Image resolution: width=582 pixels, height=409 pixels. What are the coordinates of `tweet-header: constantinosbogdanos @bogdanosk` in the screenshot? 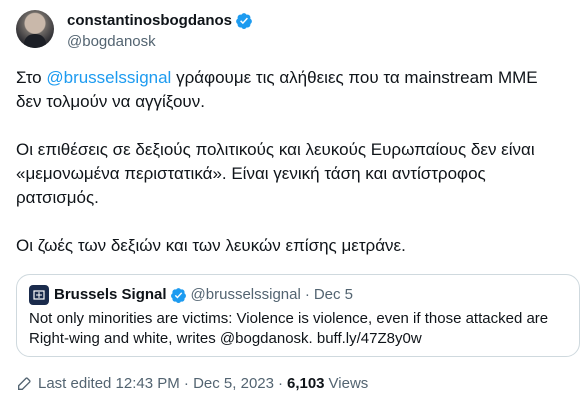 It's located at (134, 31).